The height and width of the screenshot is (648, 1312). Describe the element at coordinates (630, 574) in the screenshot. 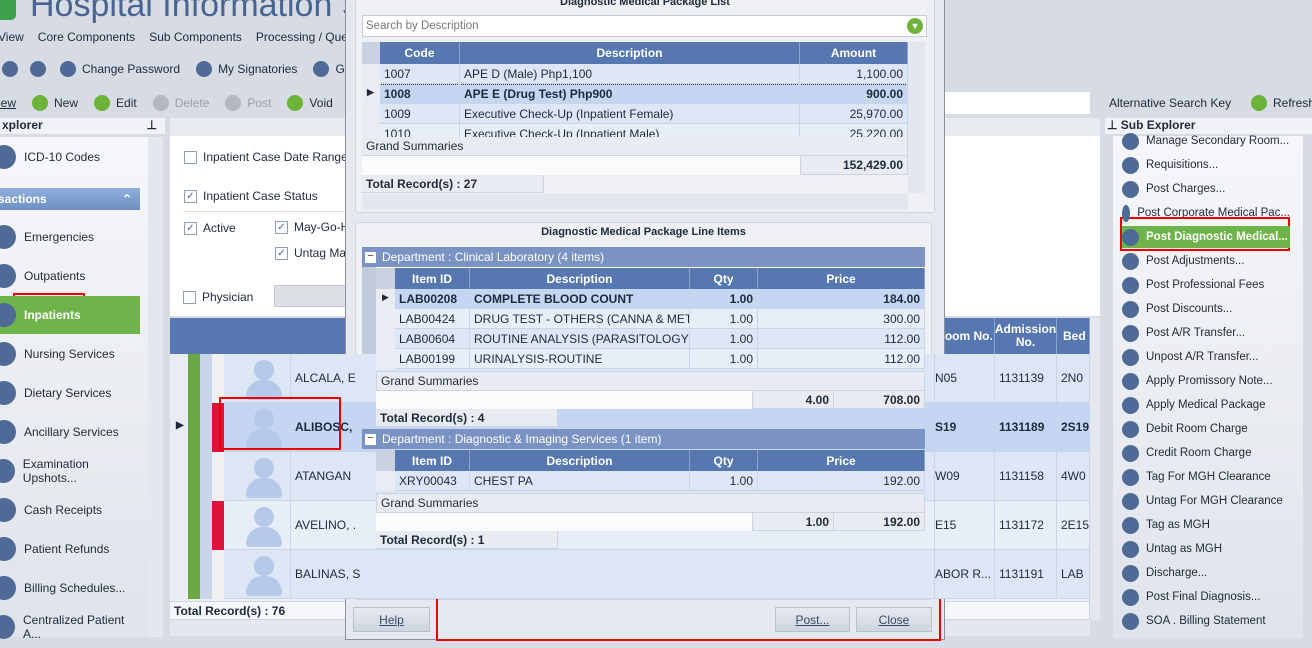

I see `table-row: BALINAS, S ABOR R... 1131191 LAB` at that location.